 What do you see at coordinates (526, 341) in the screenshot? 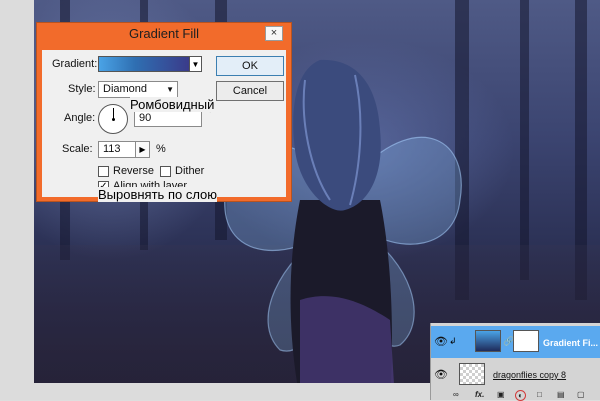
I see `mask-thumbnail` at bounding box center [526, 341].